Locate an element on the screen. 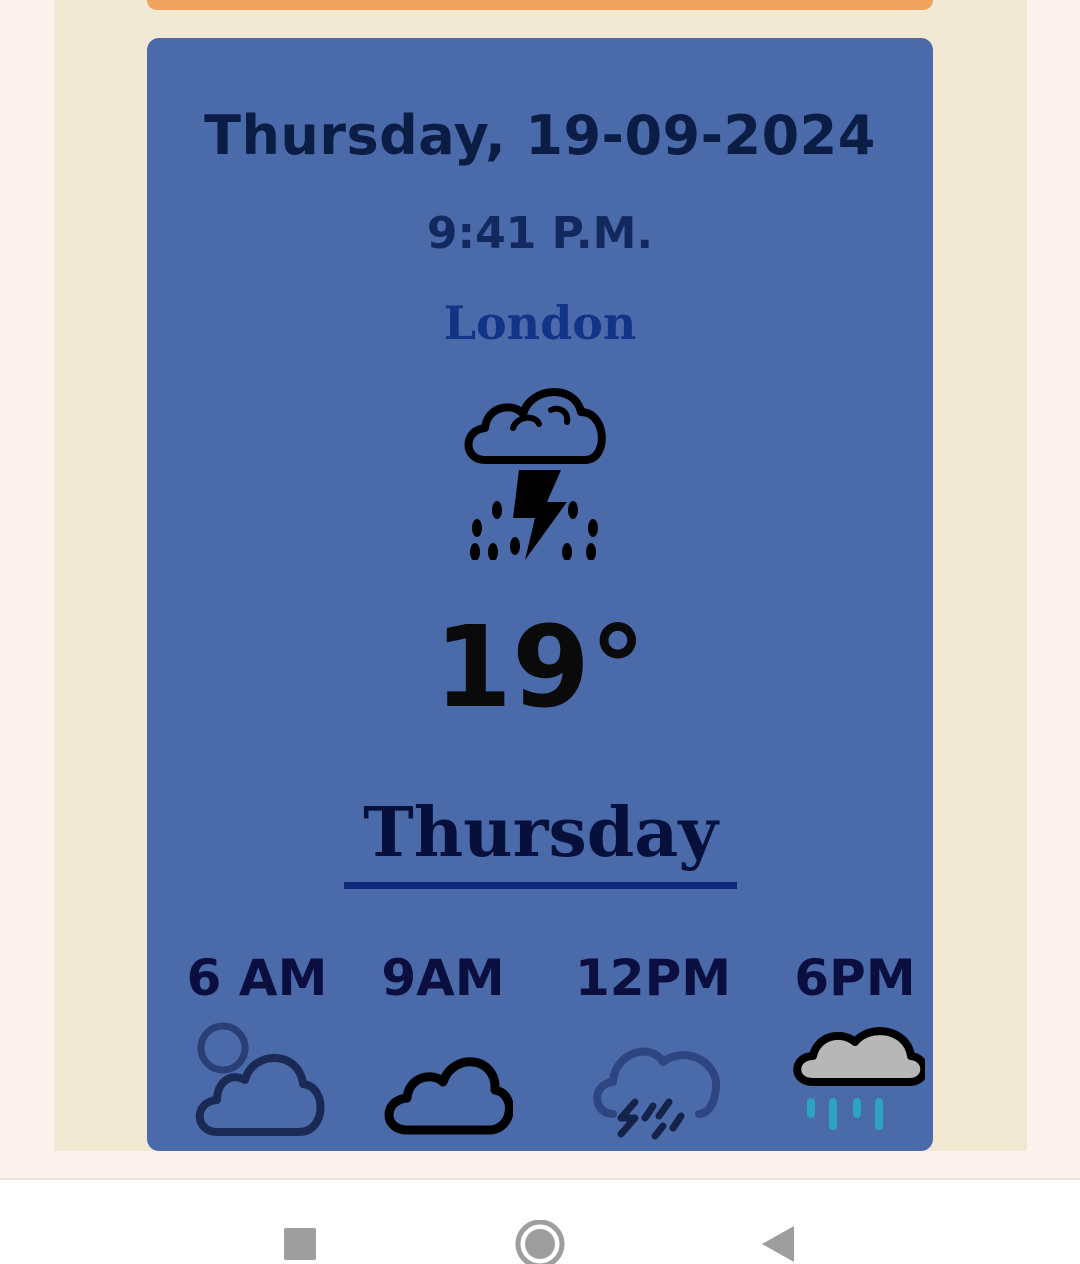 The width and height of the screenshot is (1080, 1264). system-nav-bar is located at coordinates (540, 1221).